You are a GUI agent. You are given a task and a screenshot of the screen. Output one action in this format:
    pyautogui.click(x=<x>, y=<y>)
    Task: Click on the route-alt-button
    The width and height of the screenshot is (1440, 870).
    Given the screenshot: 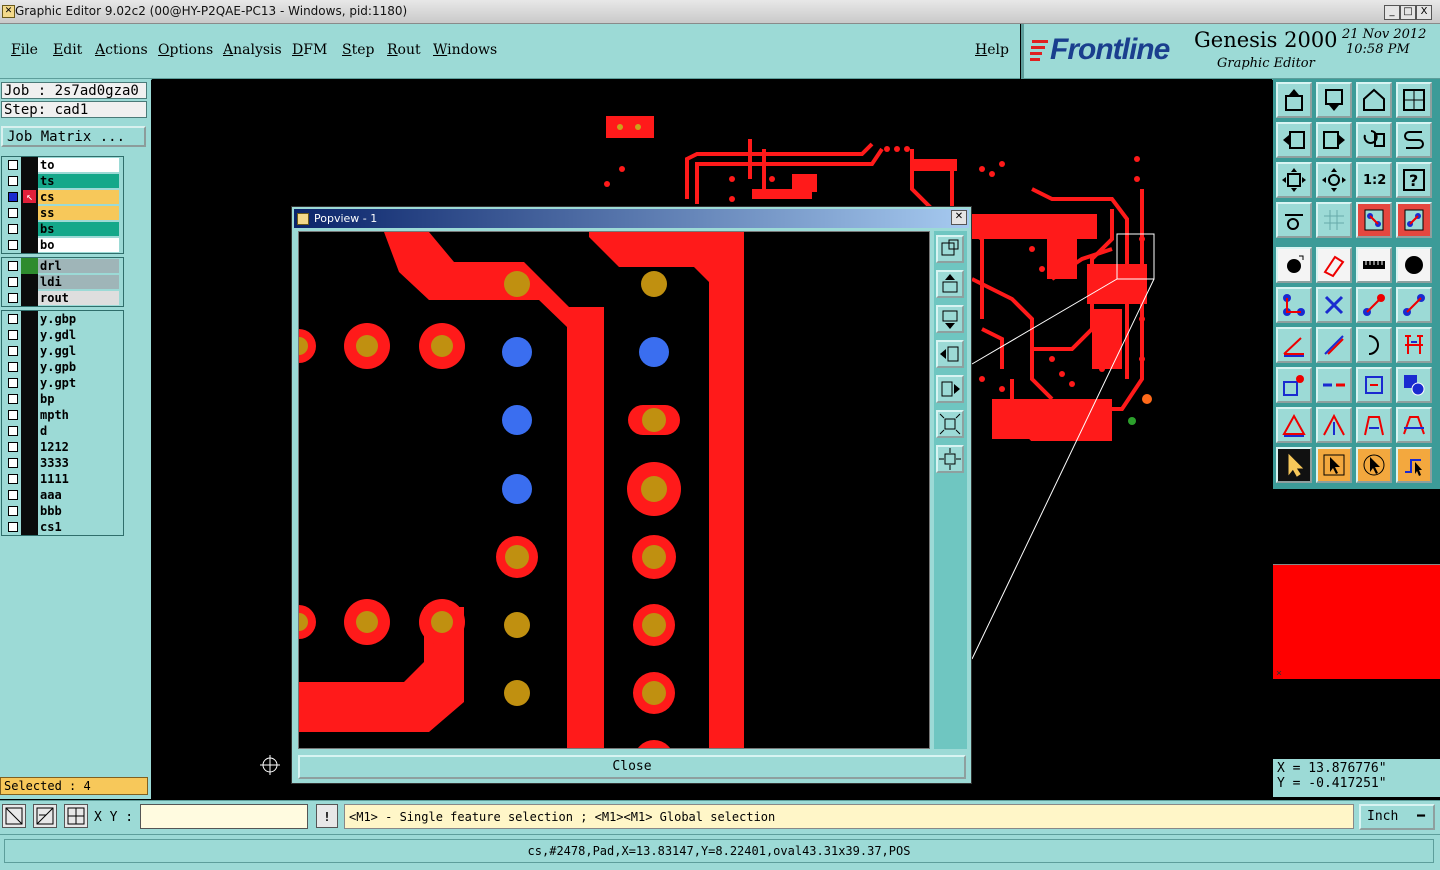 What is the action you would take?
    pyautogui.click(x=1414, y=305)
    